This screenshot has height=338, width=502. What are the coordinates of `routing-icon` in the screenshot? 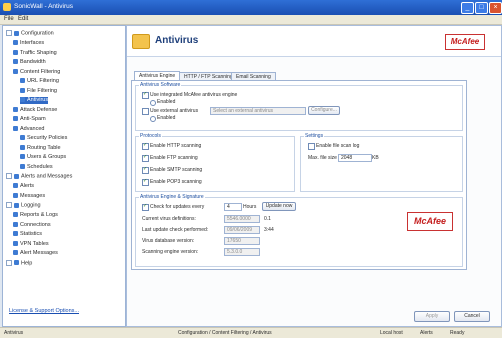 It's located at (22, 147).